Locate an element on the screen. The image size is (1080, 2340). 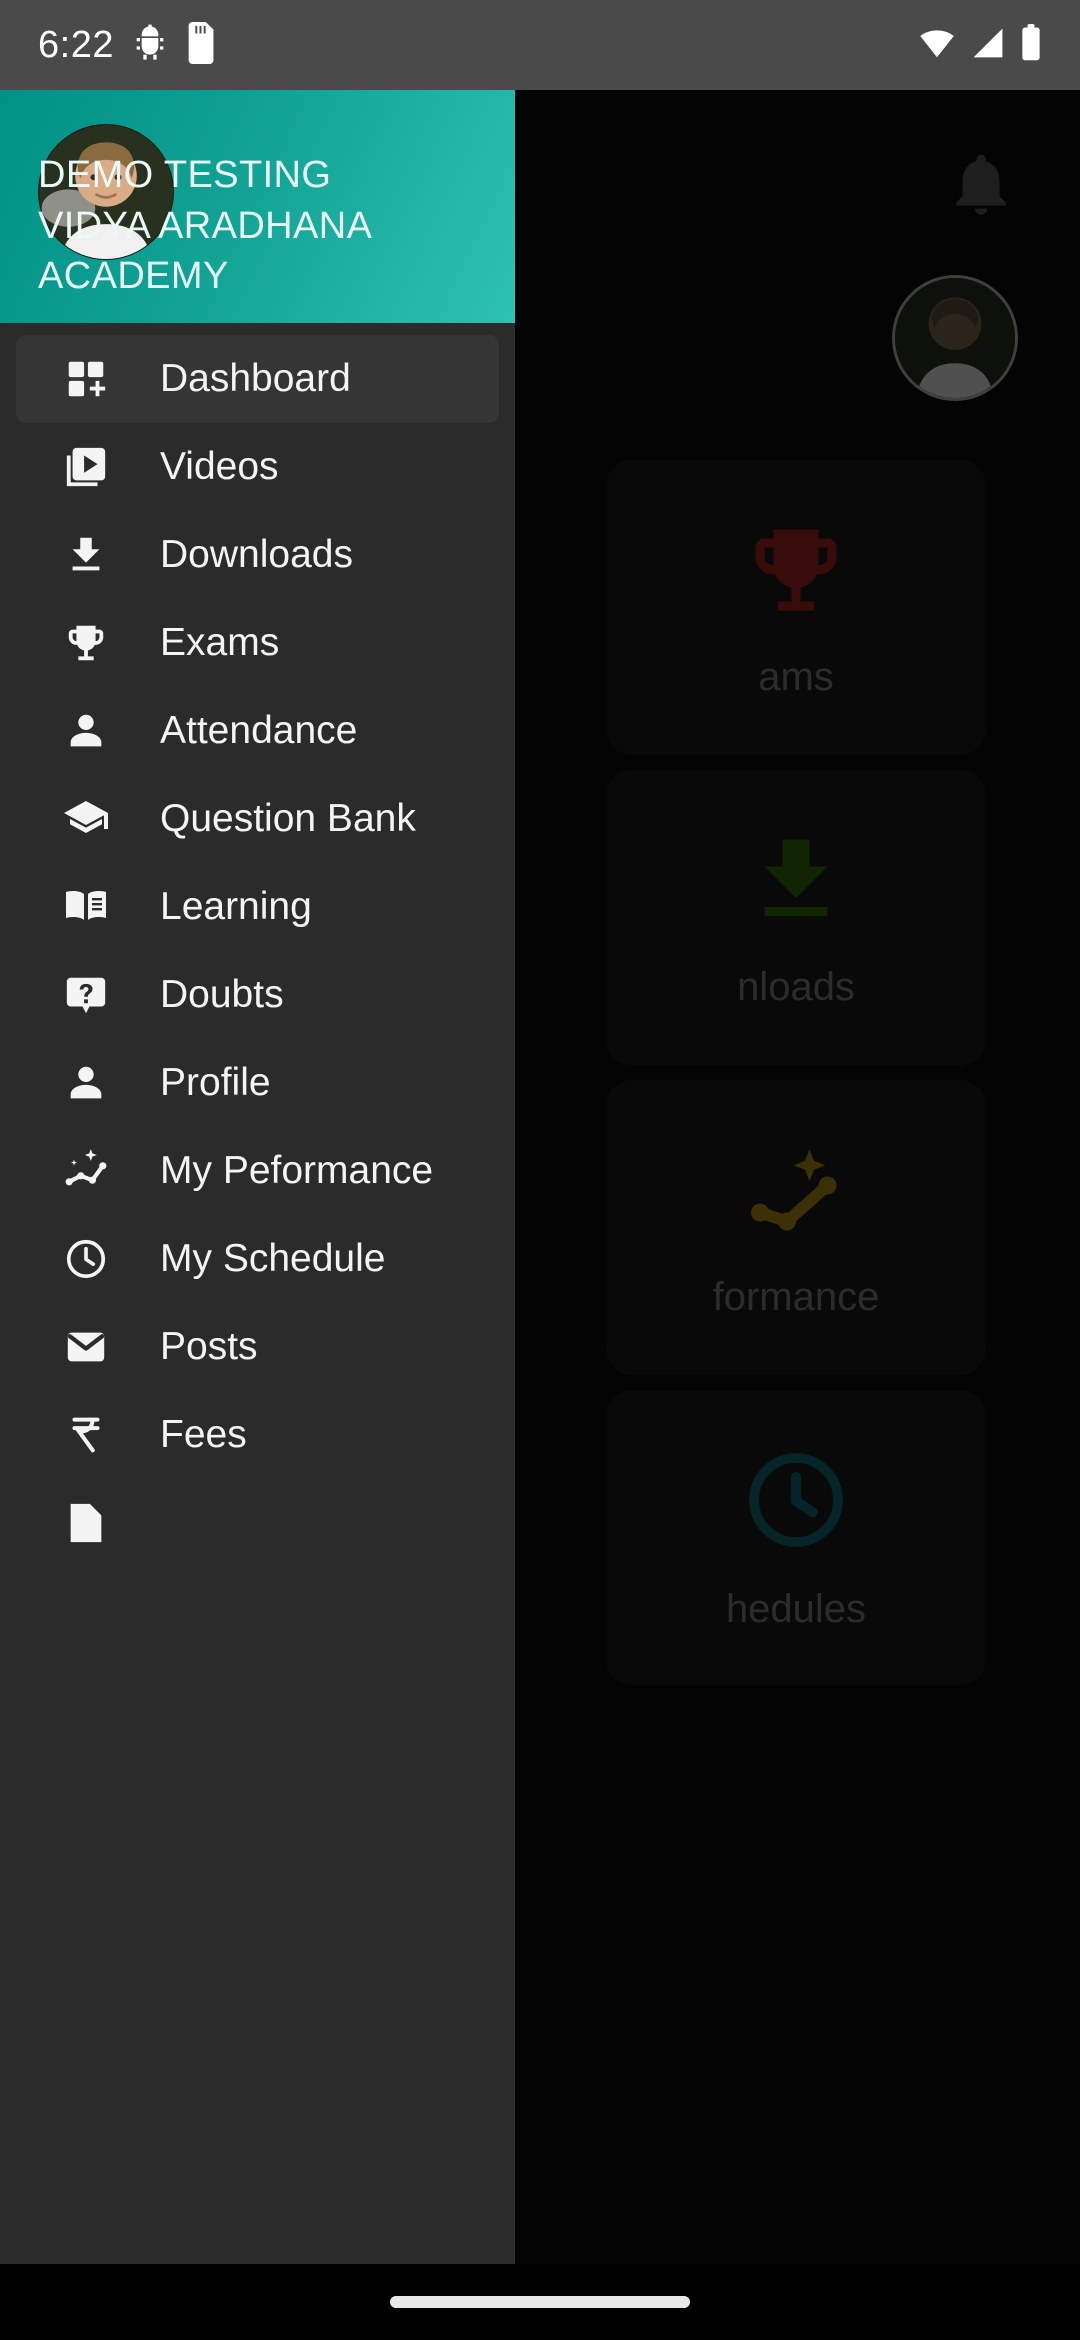
battery-icon is located at coordinates (1031, 45).